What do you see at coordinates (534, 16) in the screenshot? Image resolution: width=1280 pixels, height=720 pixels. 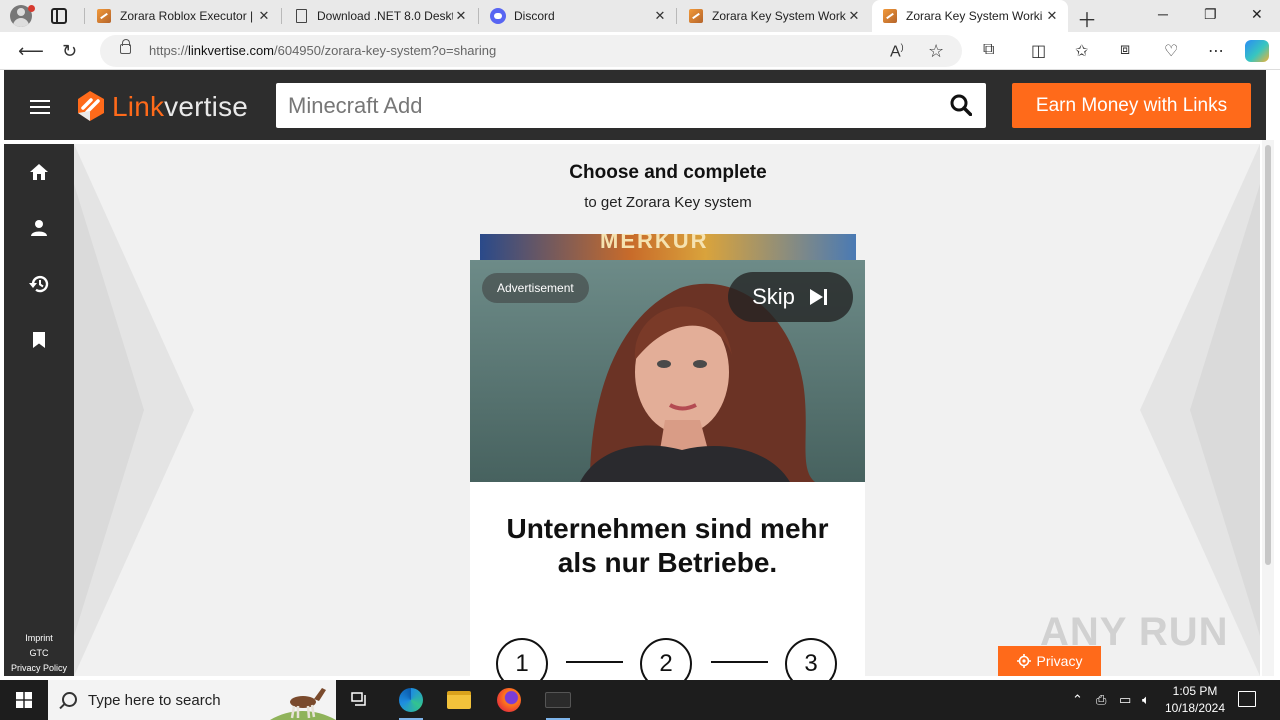 I see `tab-title: Discord` at bounding box center [534, 16].